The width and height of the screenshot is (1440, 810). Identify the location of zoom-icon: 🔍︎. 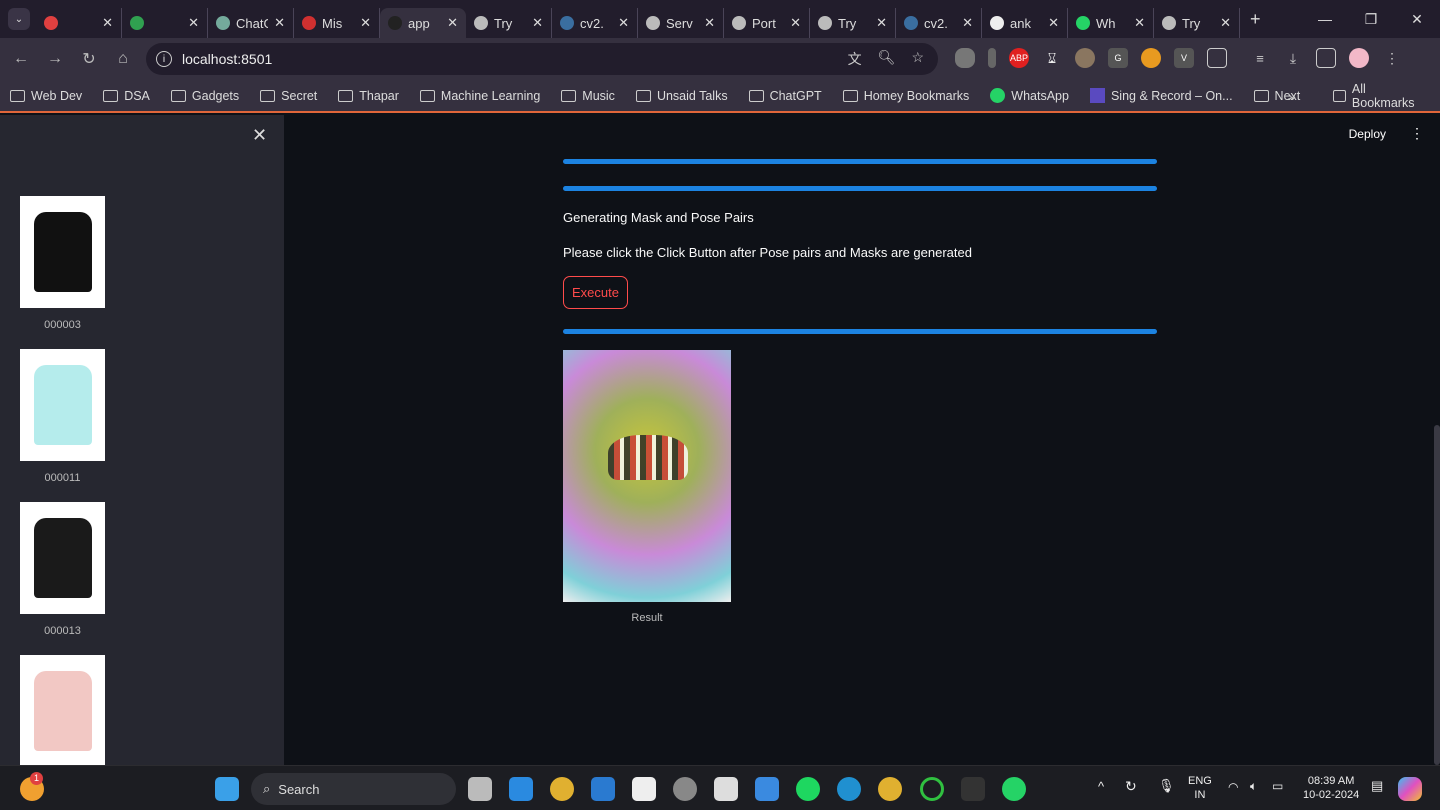
(887, 59).